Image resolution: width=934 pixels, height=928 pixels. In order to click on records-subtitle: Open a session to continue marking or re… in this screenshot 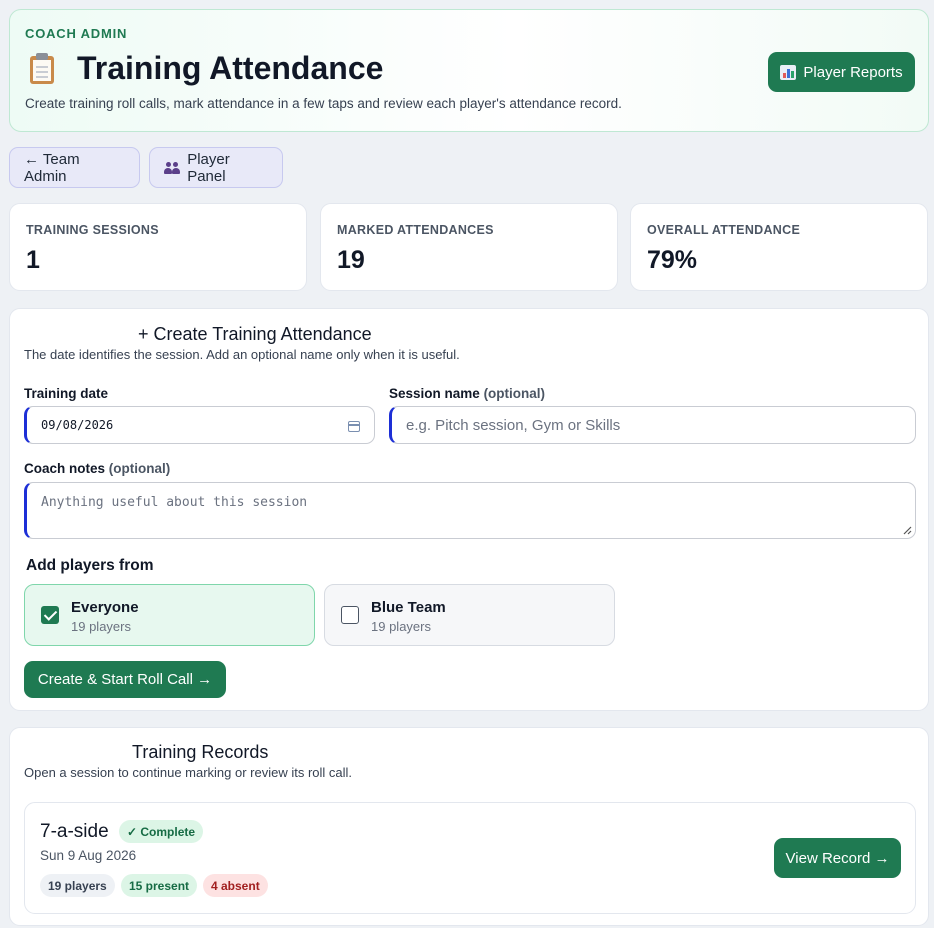, I will do `click(188, 772)`.